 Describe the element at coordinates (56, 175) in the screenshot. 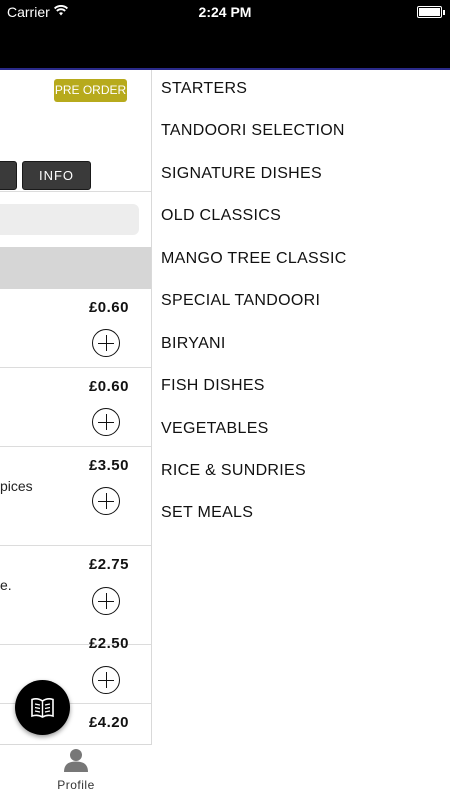

I see `info-button: INFO` at that location.